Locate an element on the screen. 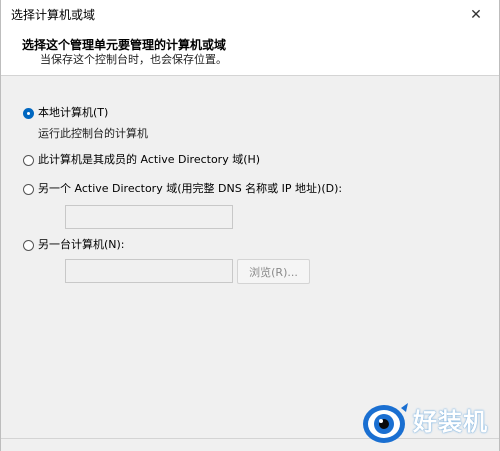 The image size is (500, 451). radio-button-checked is located at coordinates (28, 113).